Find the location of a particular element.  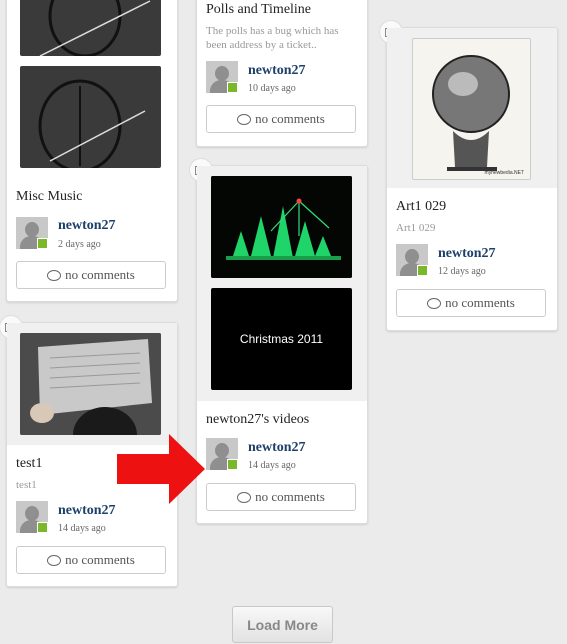

escher-art-thumbnail: mynewbedia.NET is located at coordinates (471, 109).